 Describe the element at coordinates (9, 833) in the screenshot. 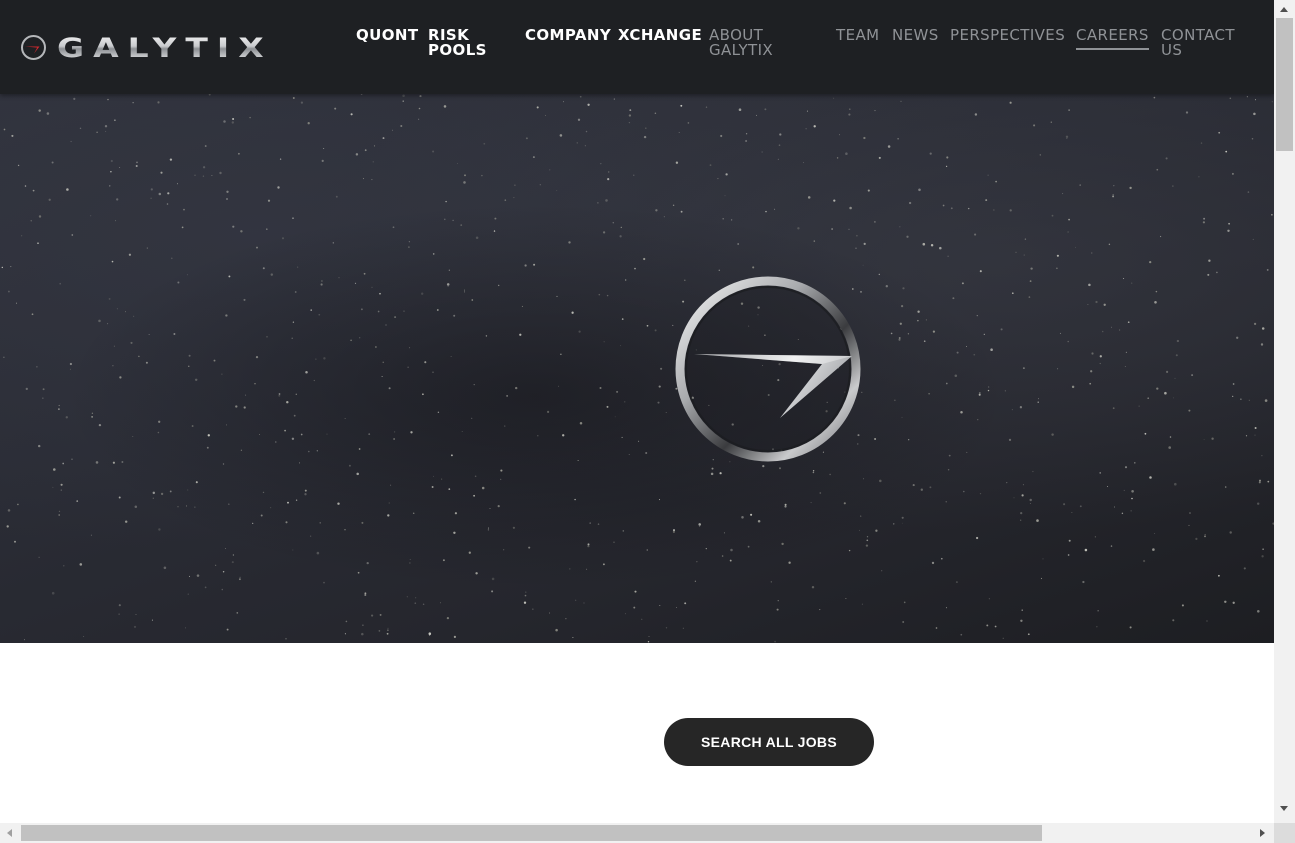

I see `scroll-left-arrow-icon` at that location.